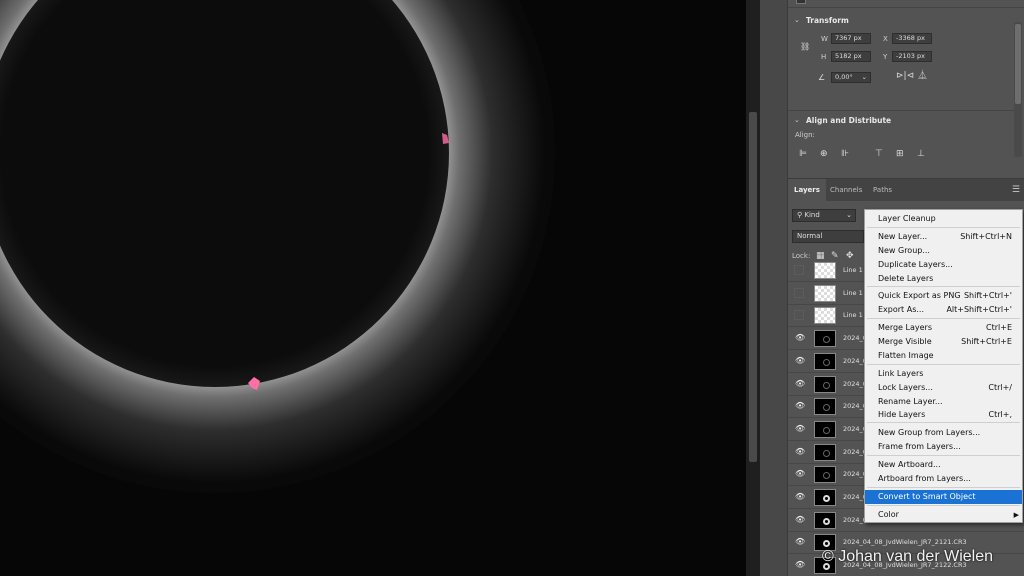 The image size is (1024, 576). I want to click on menu-item-shortcut: Ctrl+E, so click(999, 327).